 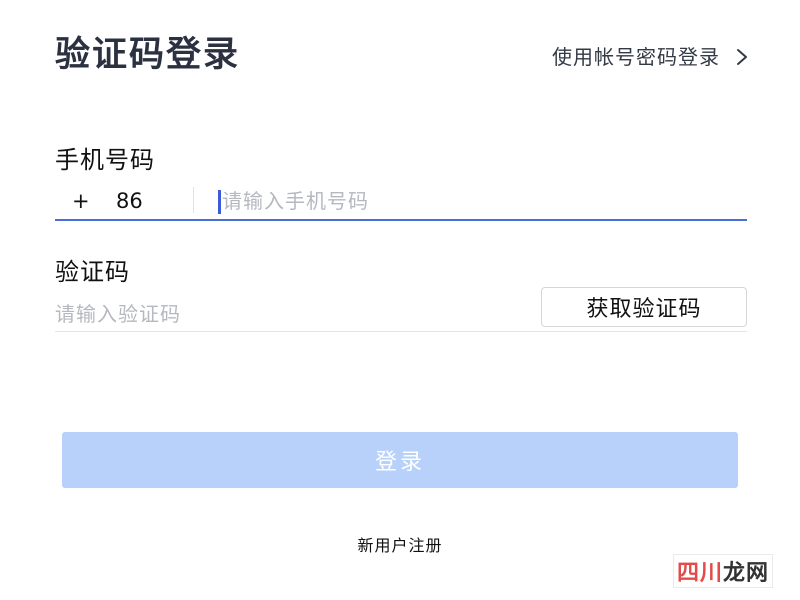 What do you see at coordinates (219, 202) in the screenshot?
I see `text-cursor` at bounding box center [219, 202].